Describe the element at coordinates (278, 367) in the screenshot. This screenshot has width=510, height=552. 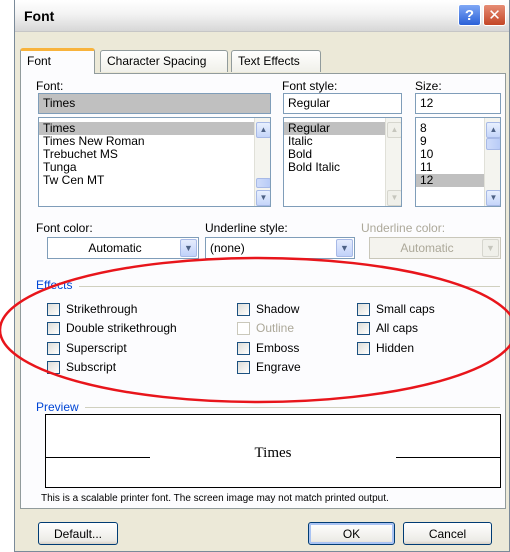
I see `engrave-label: Engrave` at that location.